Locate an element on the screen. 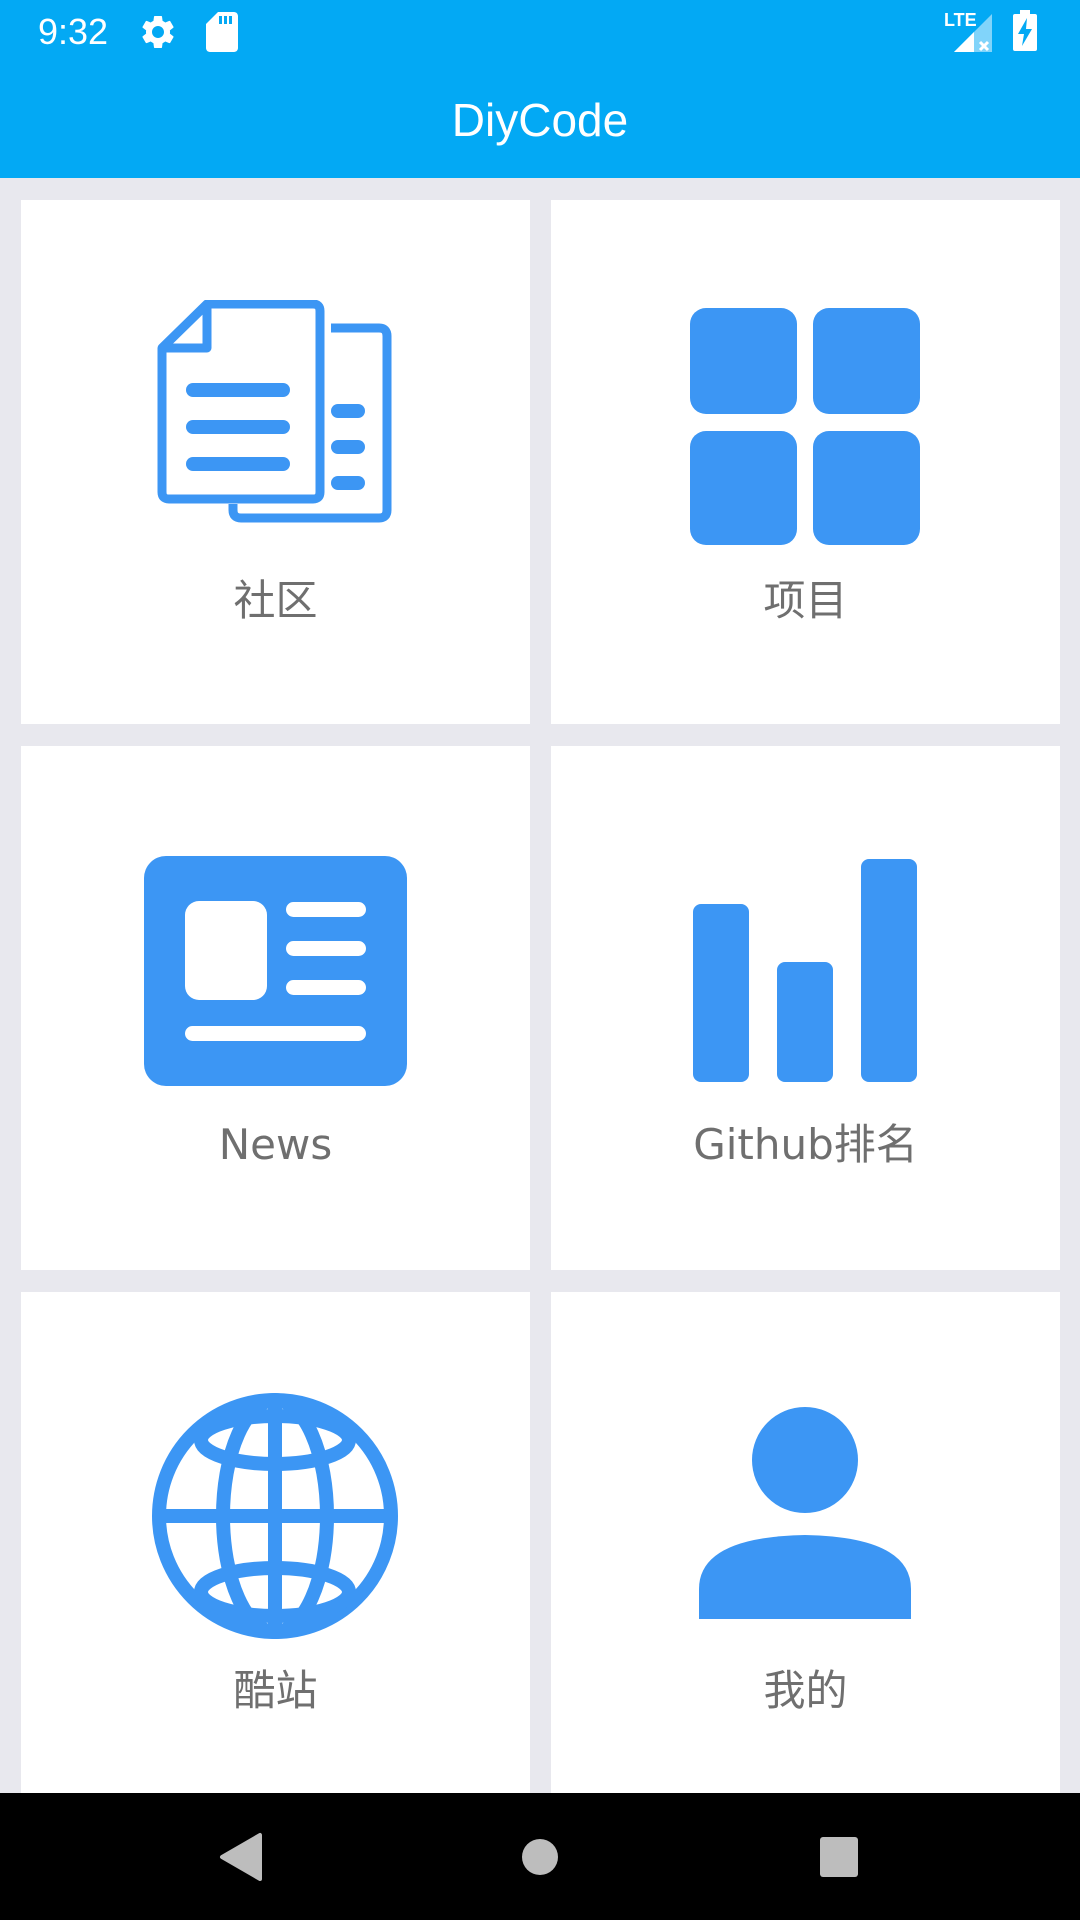 The width and height of the screenshot is (1080, 1920). tile-mine: 我的 is located at coordinates (805, 1542).